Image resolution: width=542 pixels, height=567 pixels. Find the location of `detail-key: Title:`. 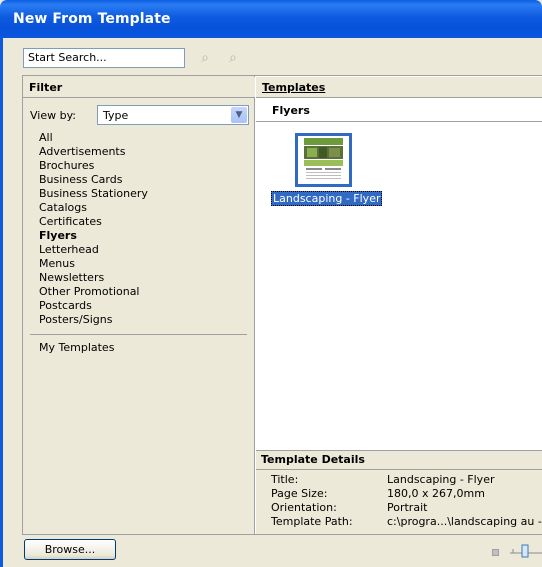

detail-key: Title: is located at coordinates (285, 479).